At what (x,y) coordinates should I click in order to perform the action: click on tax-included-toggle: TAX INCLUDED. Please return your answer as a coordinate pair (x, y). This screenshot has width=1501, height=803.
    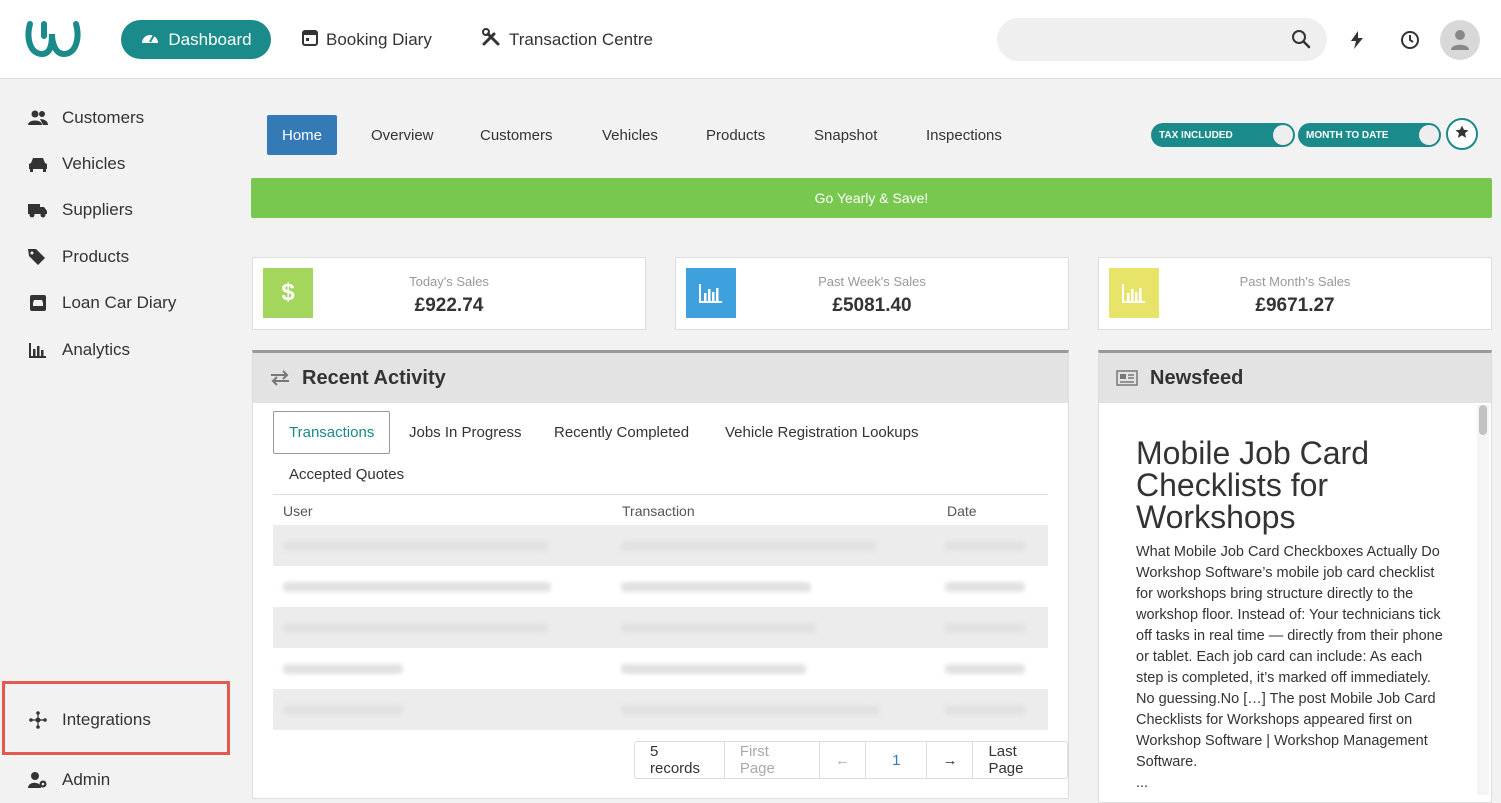
    Looking at the image, I should click on (1223, 135).